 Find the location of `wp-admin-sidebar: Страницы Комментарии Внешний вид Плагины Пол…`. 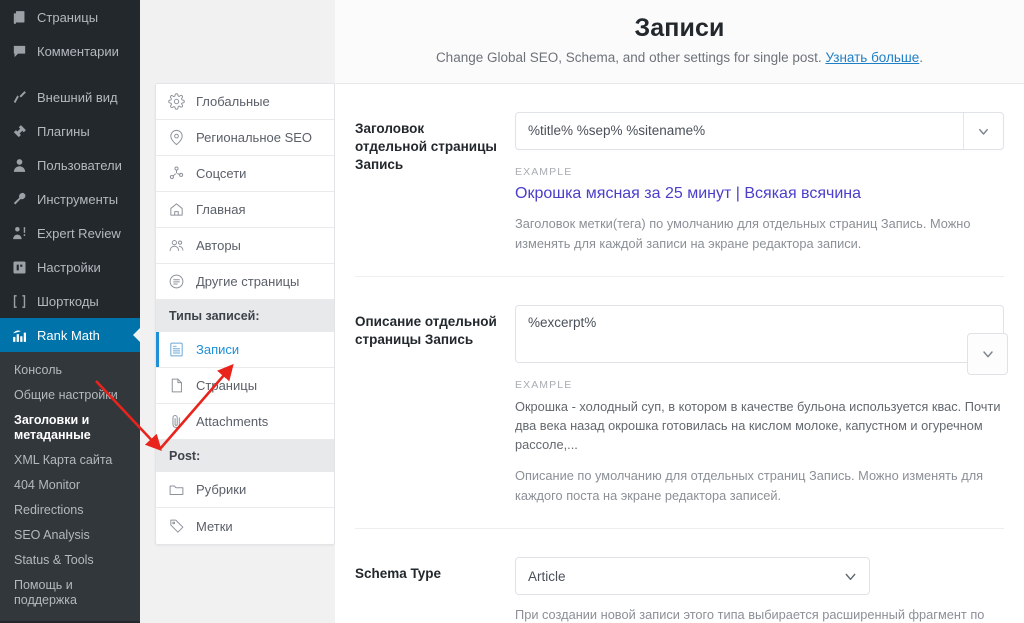

wp-admin-sidebar: Страницы Комментарии Внешний вид Плагины Пол… is located at coordinates (70, 311).